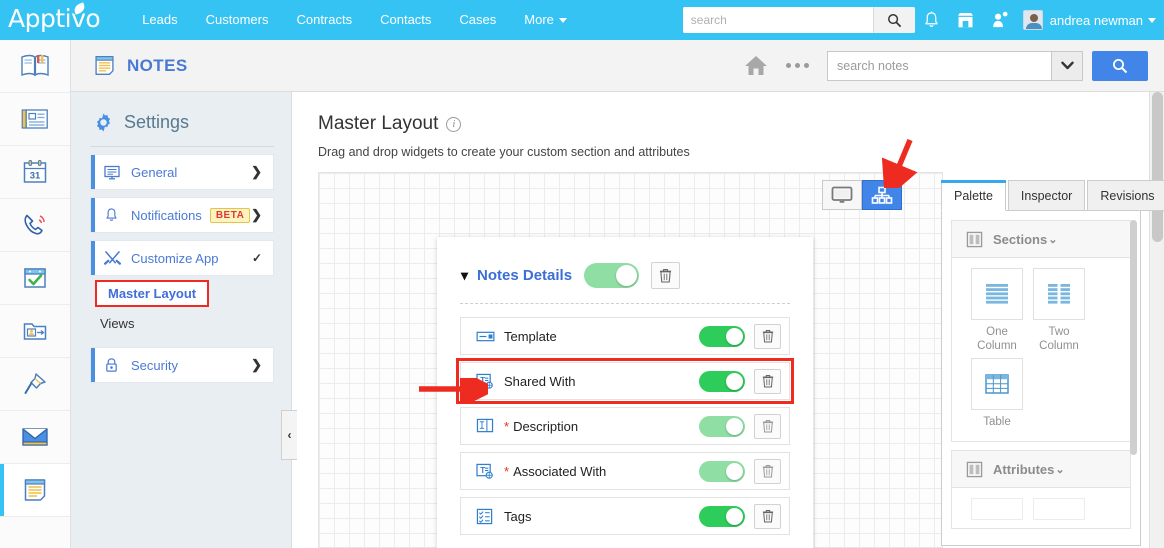 Image resolution: width=1164 pixels, height=548 pixels. What do you see at coordinates (797, 65) in the screenshot?
I see `more-options-button` at bounding box center [797, 65].